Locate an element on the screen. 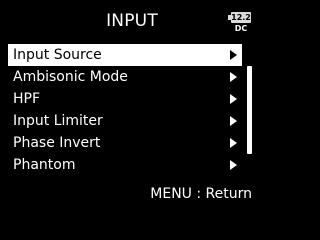 This screenshot has height=240, width=320. scrollbar is located at coordinates (249, 110).